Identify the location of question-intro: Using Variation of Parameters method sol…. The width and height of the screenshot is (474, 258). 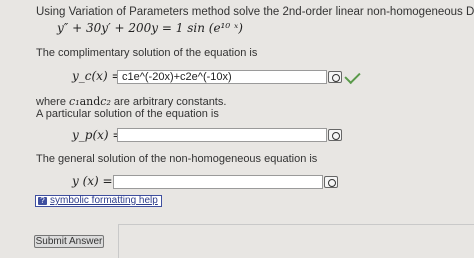
(255, 12).